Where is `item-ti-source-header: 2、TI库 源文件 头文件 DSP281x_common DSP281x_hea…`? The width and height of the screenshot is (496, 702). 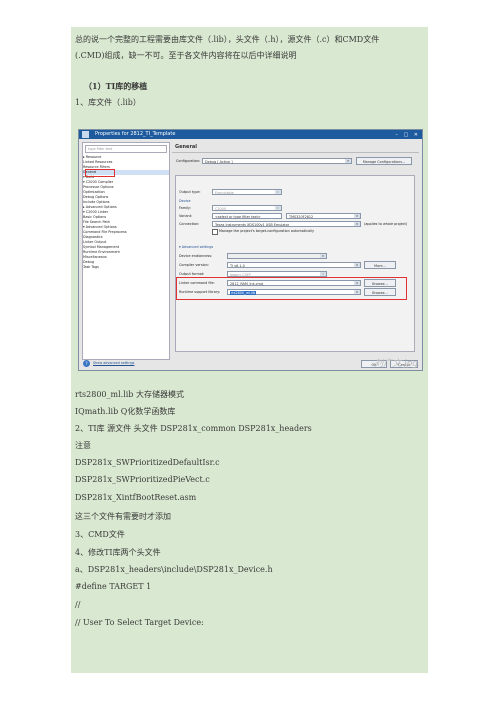 item-ti-source-header: 2、TI库 源文件 头文件 DSP281x_common DSP281x_hea… is located at coordinates (193, 428).